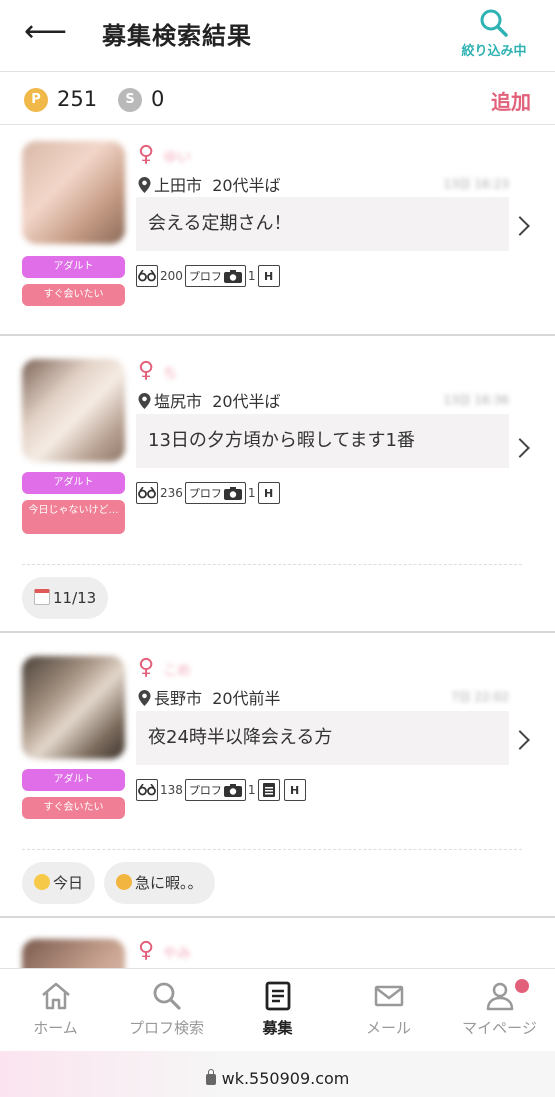 The height and width of the screenshot is (1097, 555). What do you see at coordinates (322, 738) in the screenshot?
I see `post-message: 夜24時半以降会える方` at bounding box center [322, 738].